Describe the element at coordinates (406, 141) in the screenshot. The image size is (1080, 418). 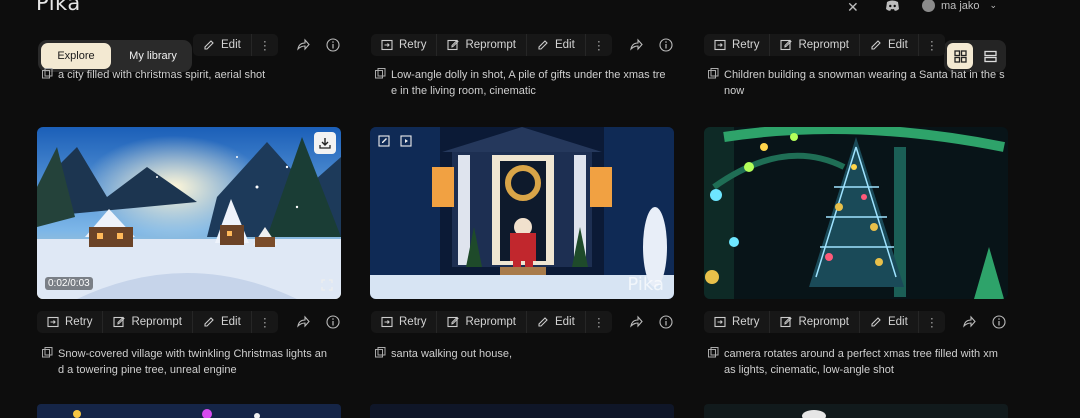
I see `play-icon` at that location.